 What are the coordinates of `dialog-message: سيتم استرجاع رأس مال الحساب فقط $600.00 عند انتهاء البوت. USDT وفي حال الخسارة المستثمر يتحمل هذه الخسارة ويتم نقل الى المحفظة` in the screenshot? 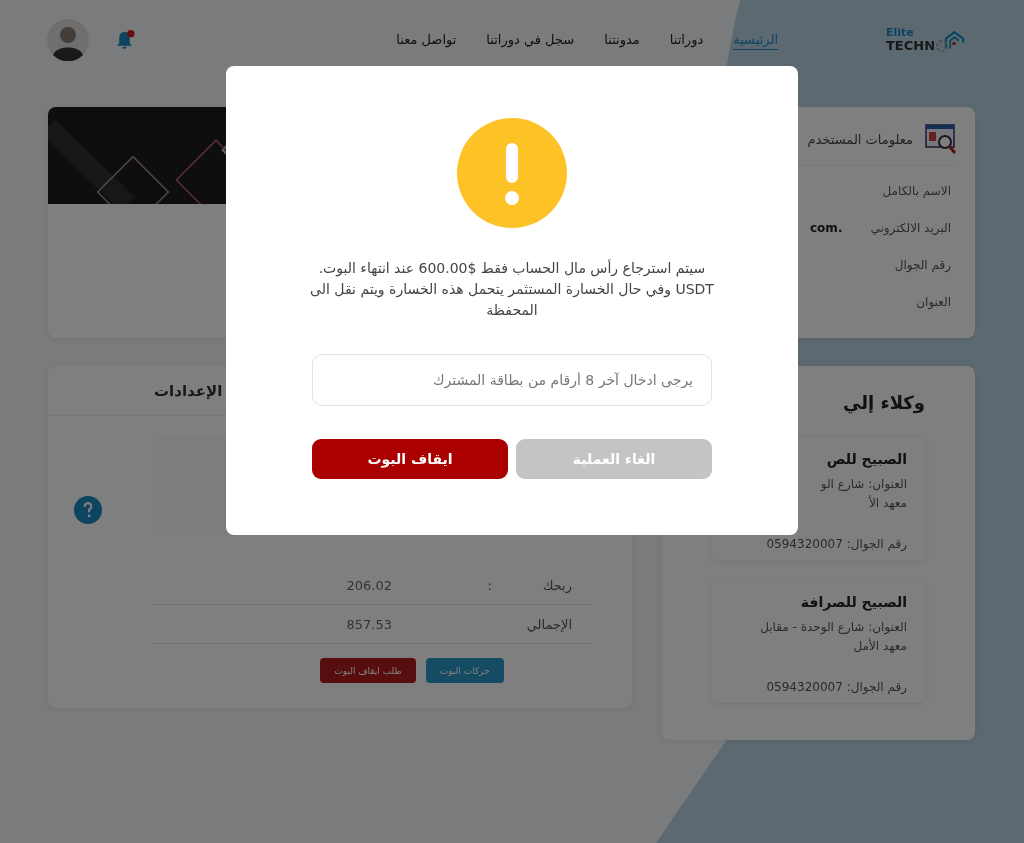 It's located at (512, 289).